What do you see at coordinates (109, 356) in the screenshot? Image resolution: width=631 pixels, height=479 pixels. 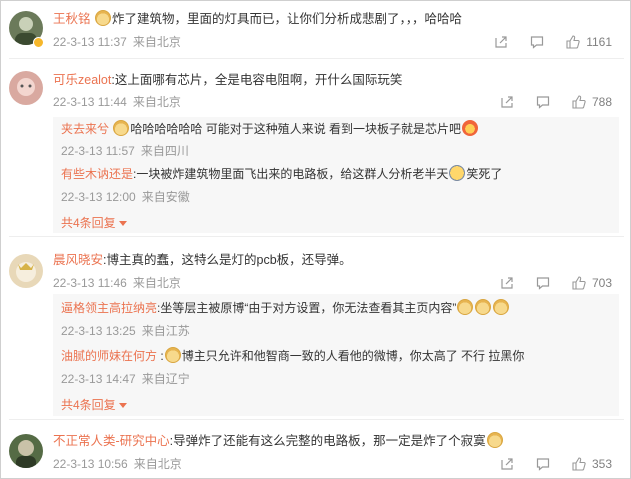 I see `reply-name: 油腻的师妹在何方` at bounding box center [109, 356].